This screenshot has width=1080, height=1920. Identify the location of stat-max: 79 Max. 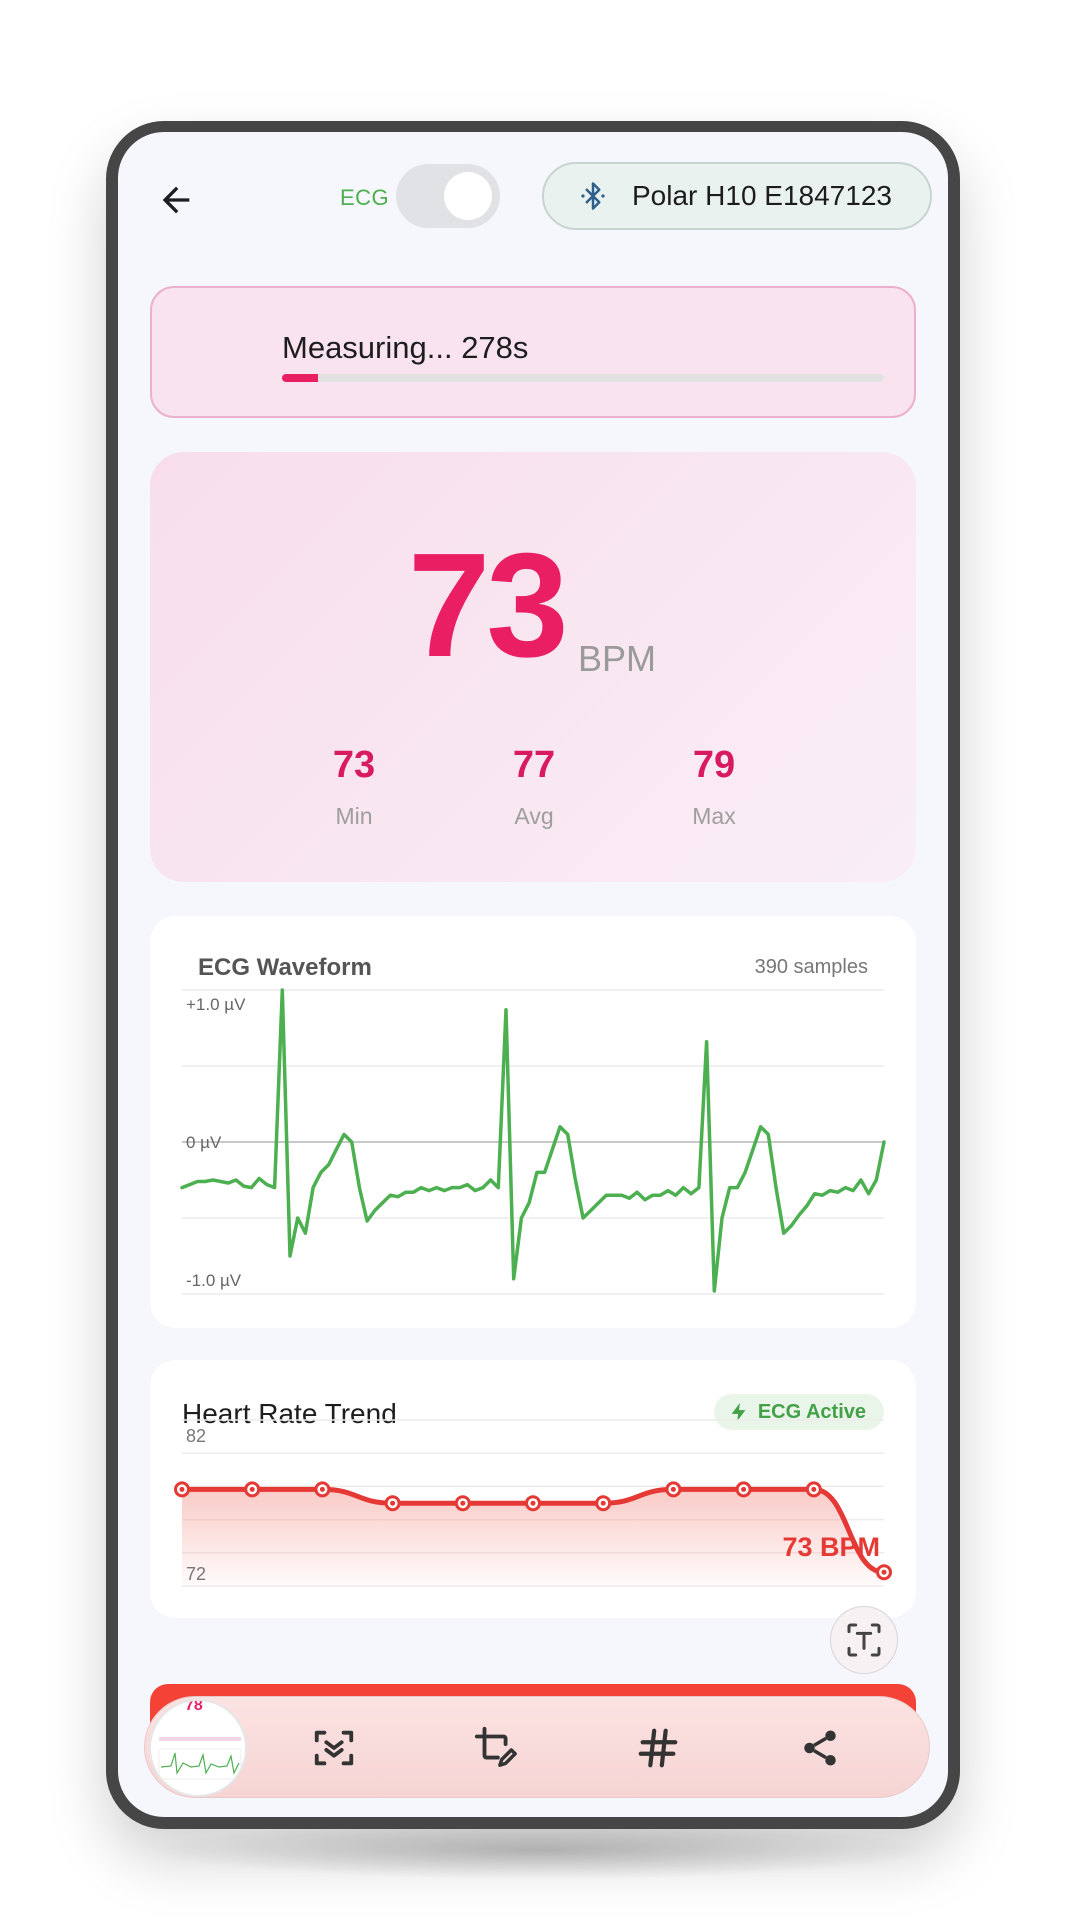
(714, 787).